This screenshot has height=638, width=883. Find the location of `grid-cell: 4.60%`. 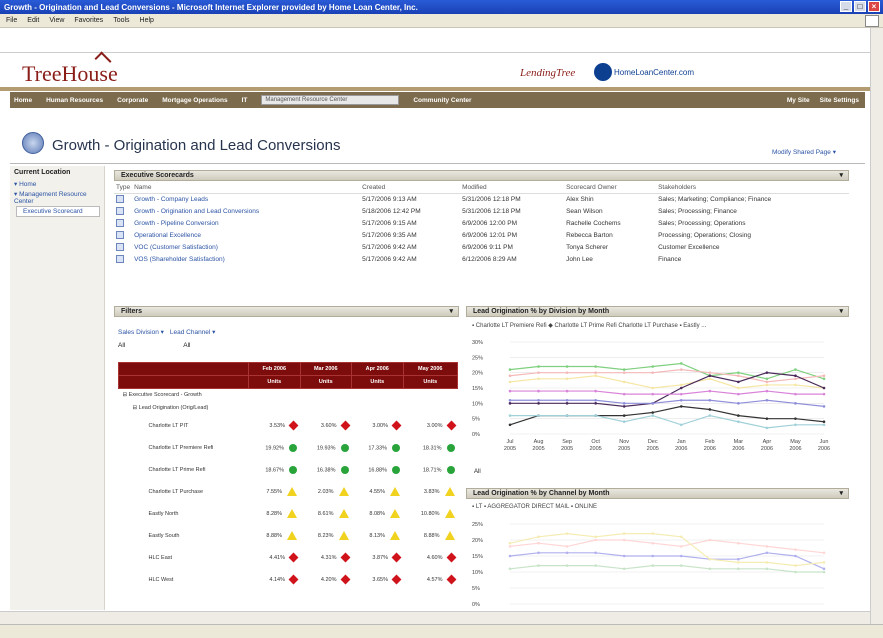

grid-cell: 4.60% is located at coordinates (430, 558).